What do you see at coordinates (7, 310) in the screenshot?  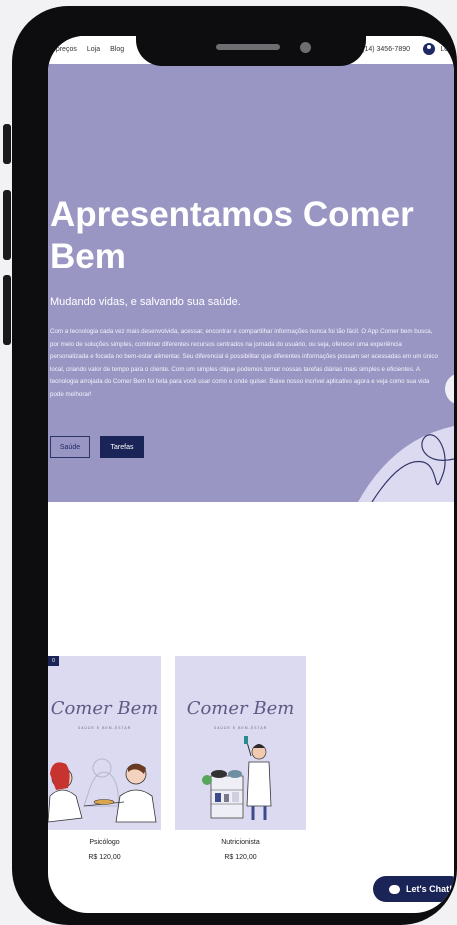 I see `side-button-volume-down` at bounding box center [7, 310].